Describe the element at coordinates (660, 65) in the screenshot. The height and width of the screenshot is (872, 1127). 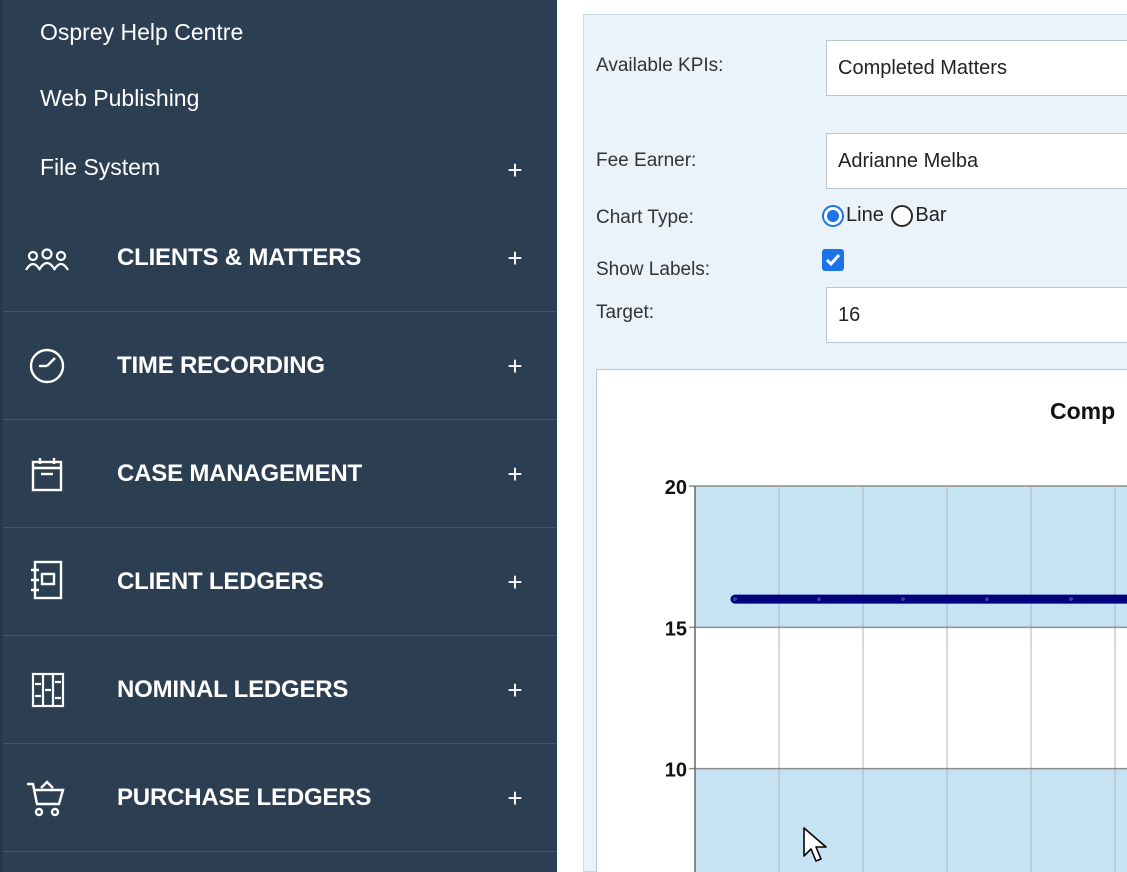
I see `kpi-label: Available KPIs:` at that location.